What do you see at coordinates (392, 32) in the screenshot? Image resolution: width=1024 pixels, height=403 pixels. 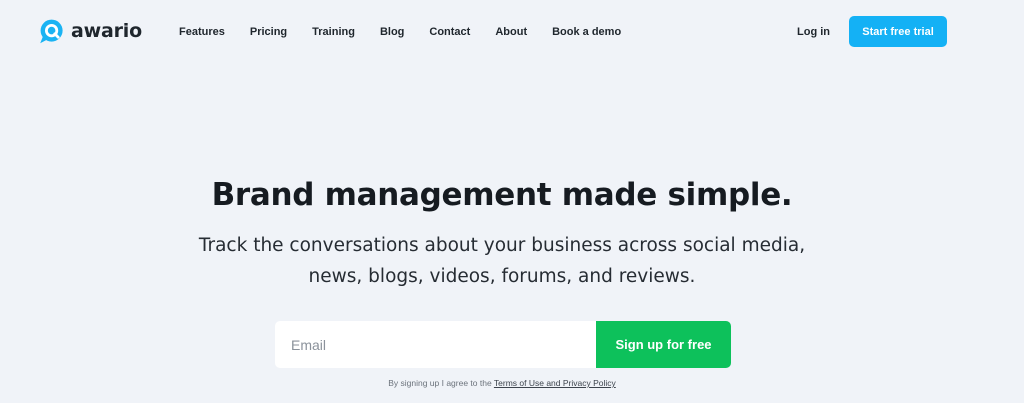 I see `nav-blog: Blog` at bounding box center [392, 32].